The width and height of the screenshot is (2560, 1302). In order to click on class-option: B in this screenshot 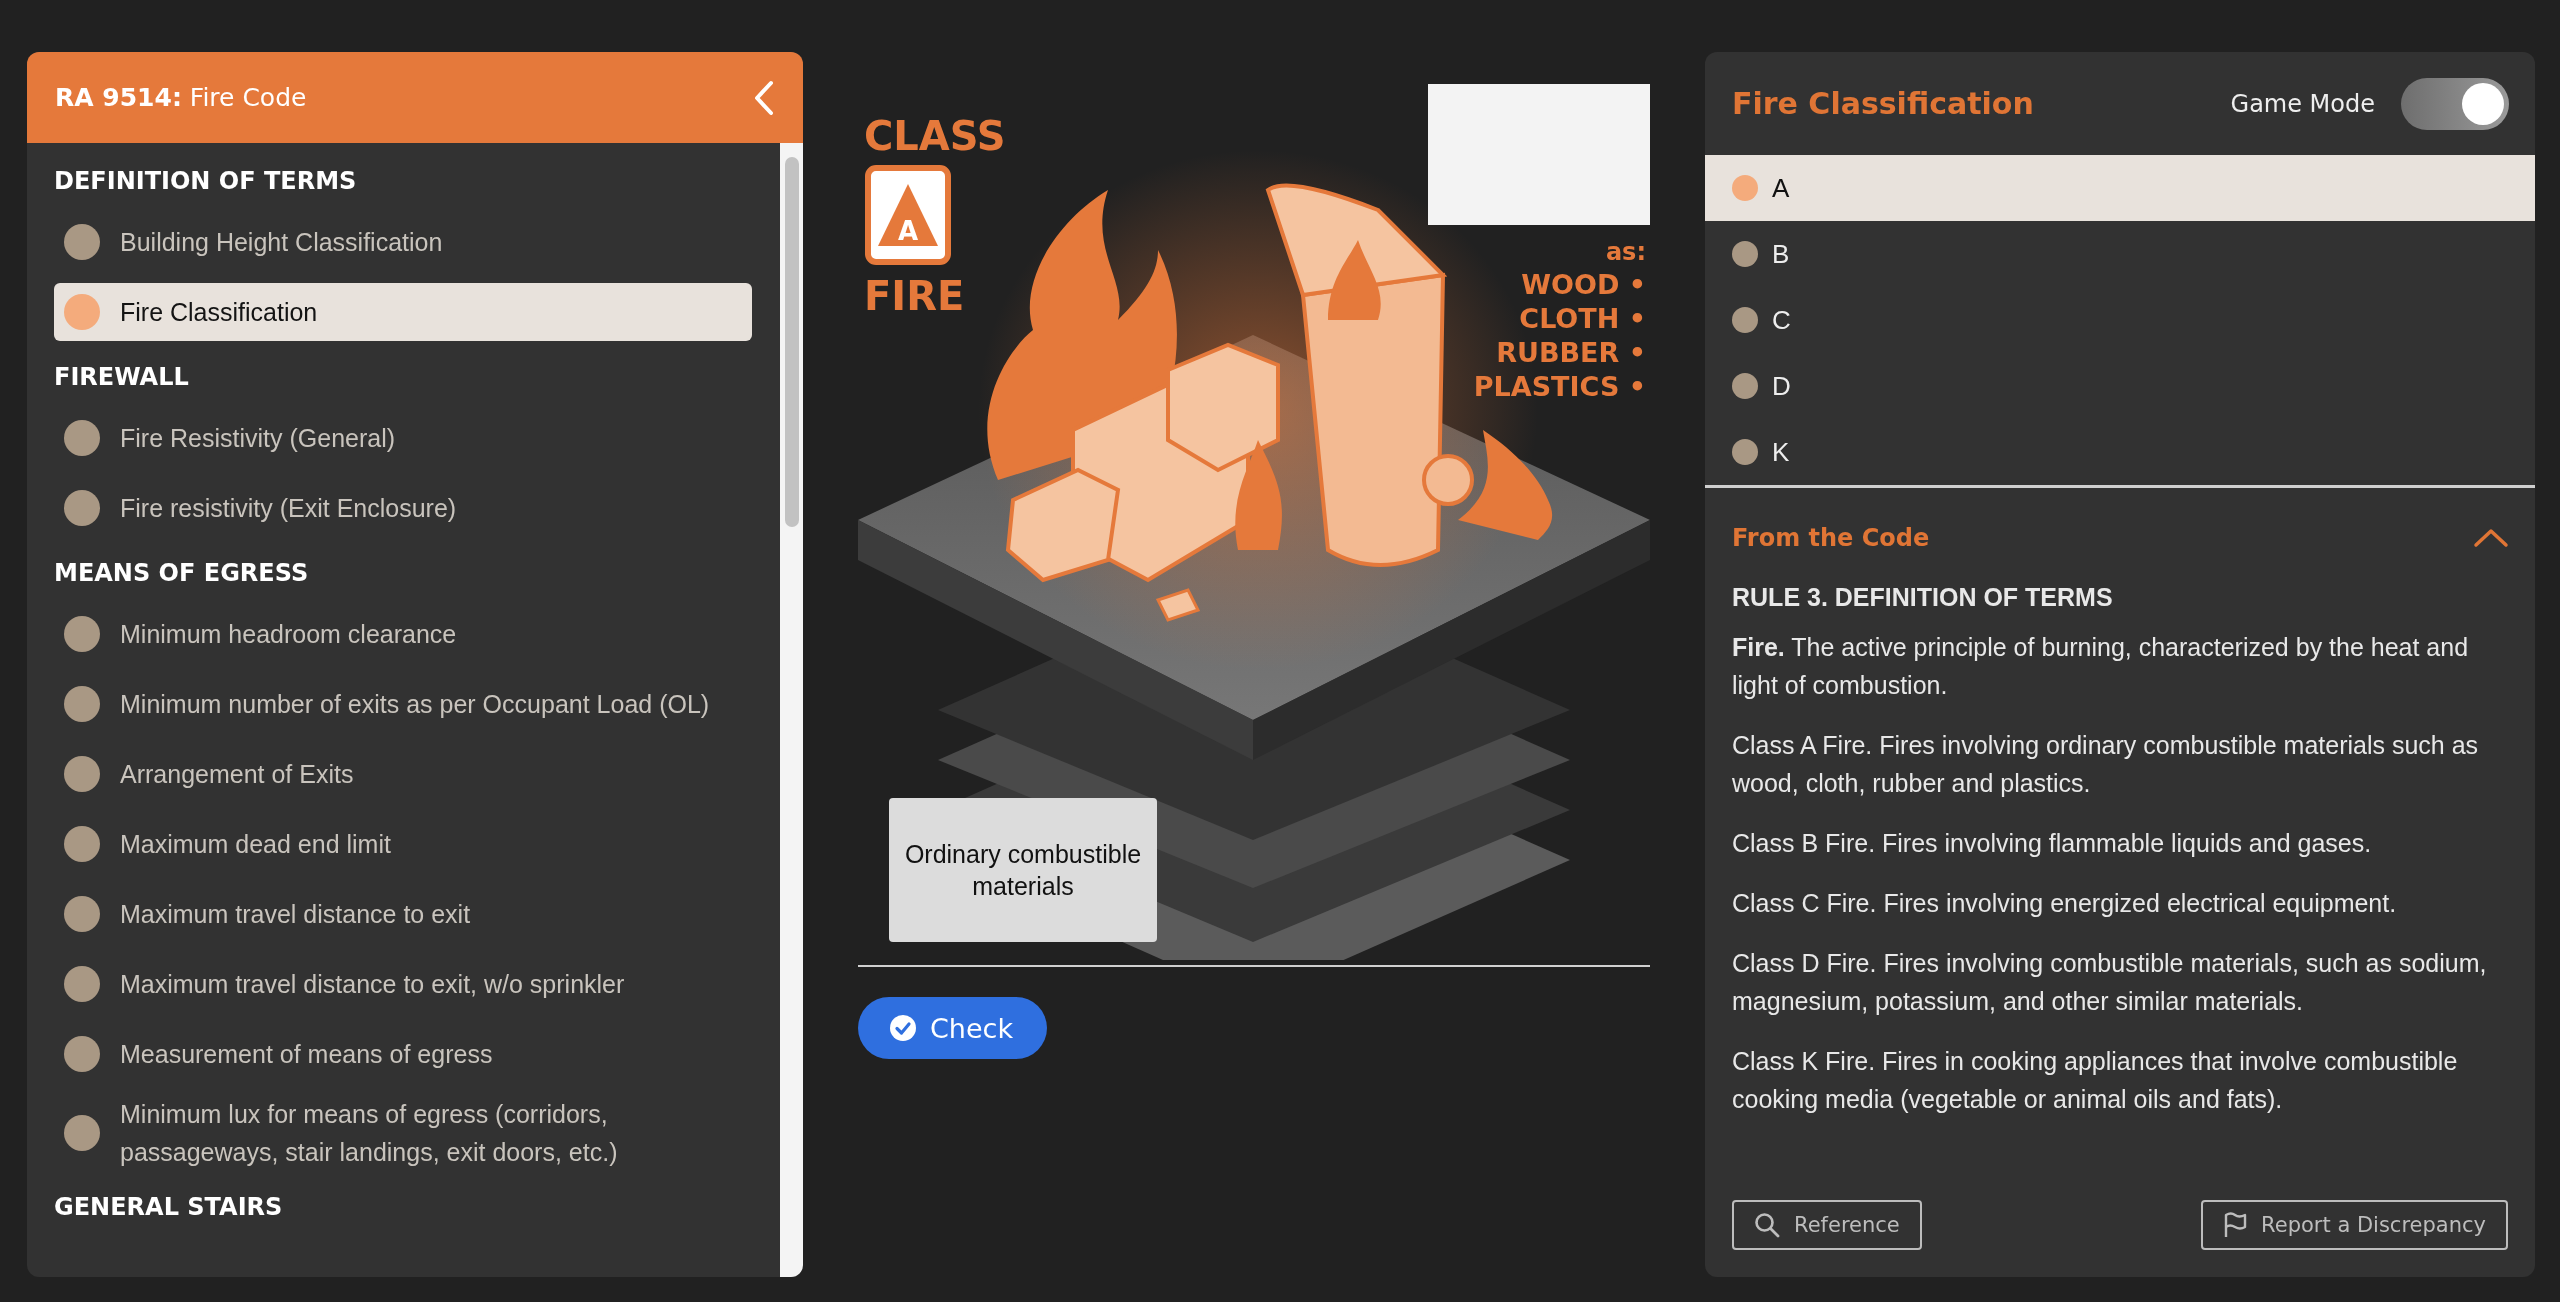, I will do `click(2120, 254)`.